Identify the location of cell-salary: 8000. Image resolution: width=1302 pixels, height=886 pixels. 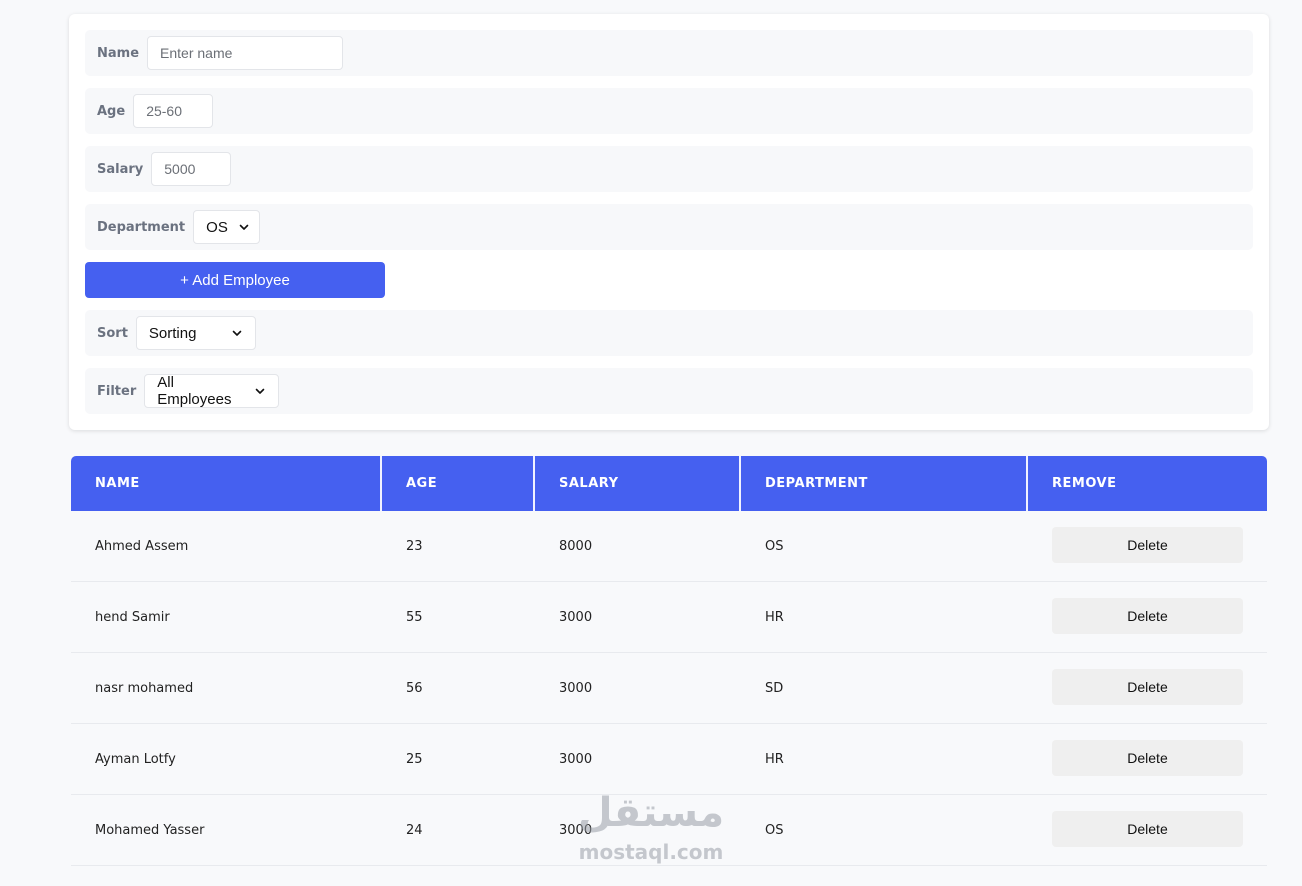
(576, 546).